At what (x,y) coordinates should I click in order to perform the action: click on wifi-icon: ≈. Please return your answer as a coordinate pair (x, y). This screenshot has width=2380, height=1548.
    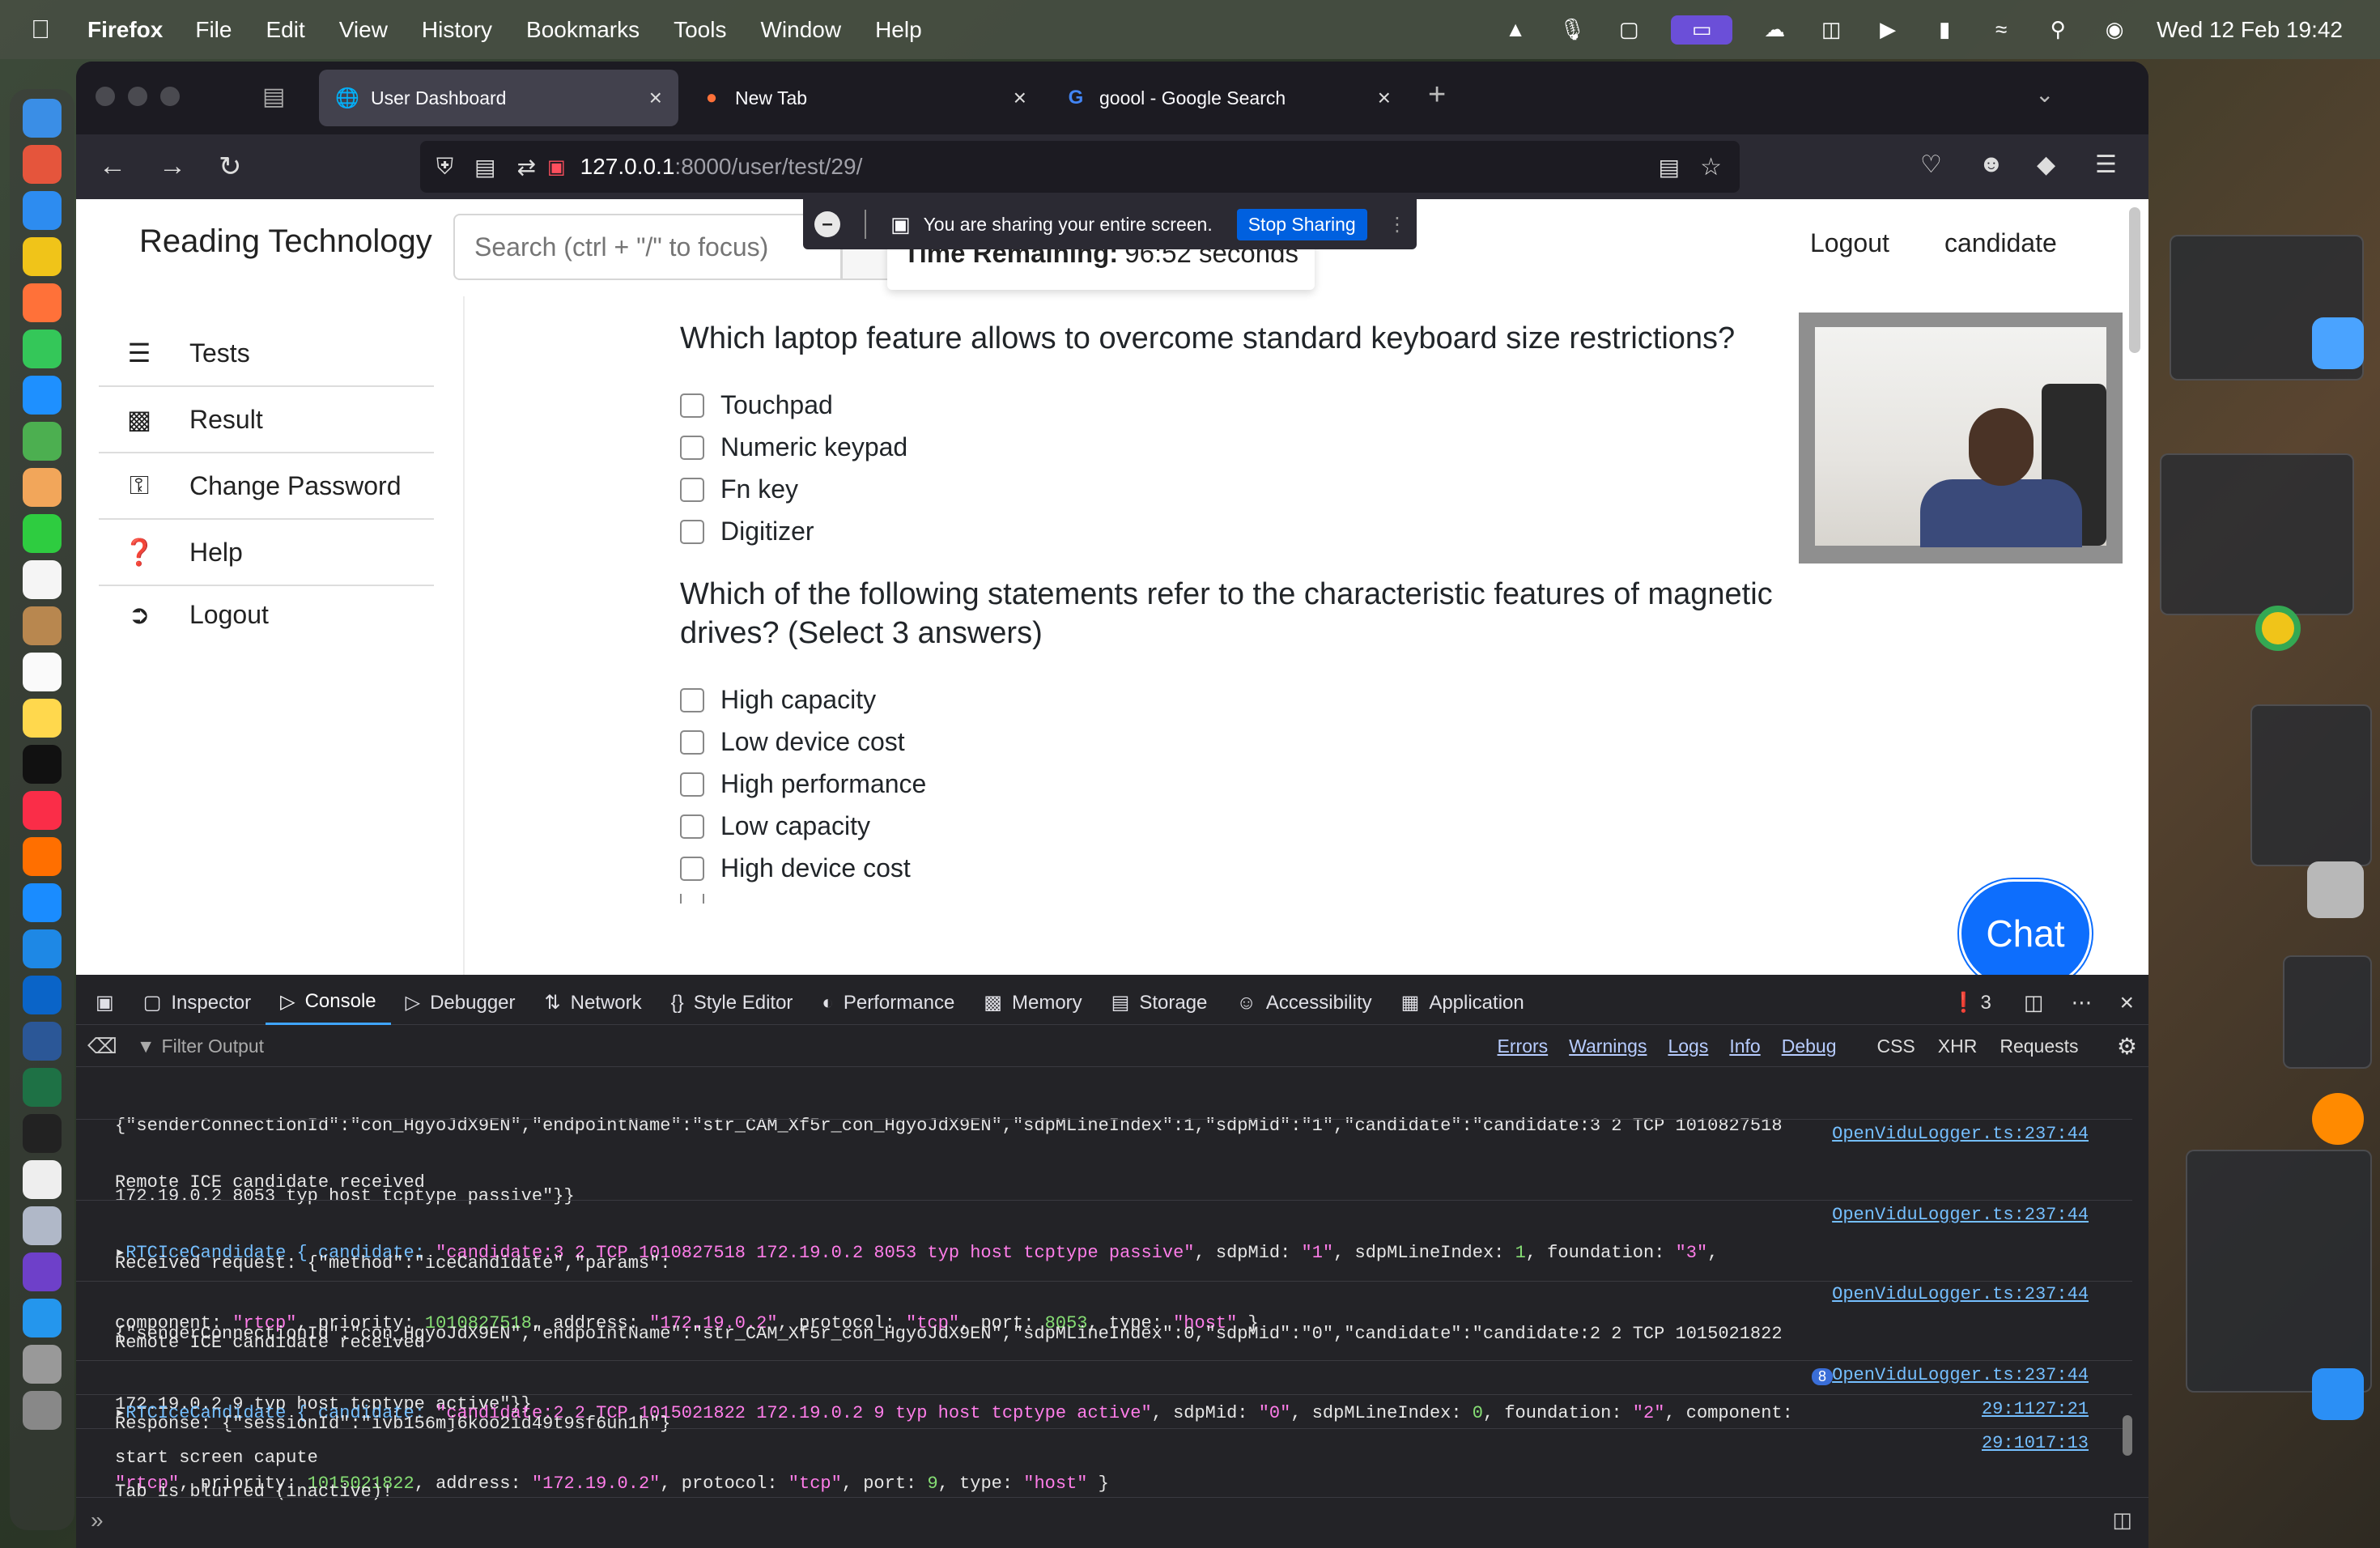
    Looking at the image, I should click on (2001, 30).